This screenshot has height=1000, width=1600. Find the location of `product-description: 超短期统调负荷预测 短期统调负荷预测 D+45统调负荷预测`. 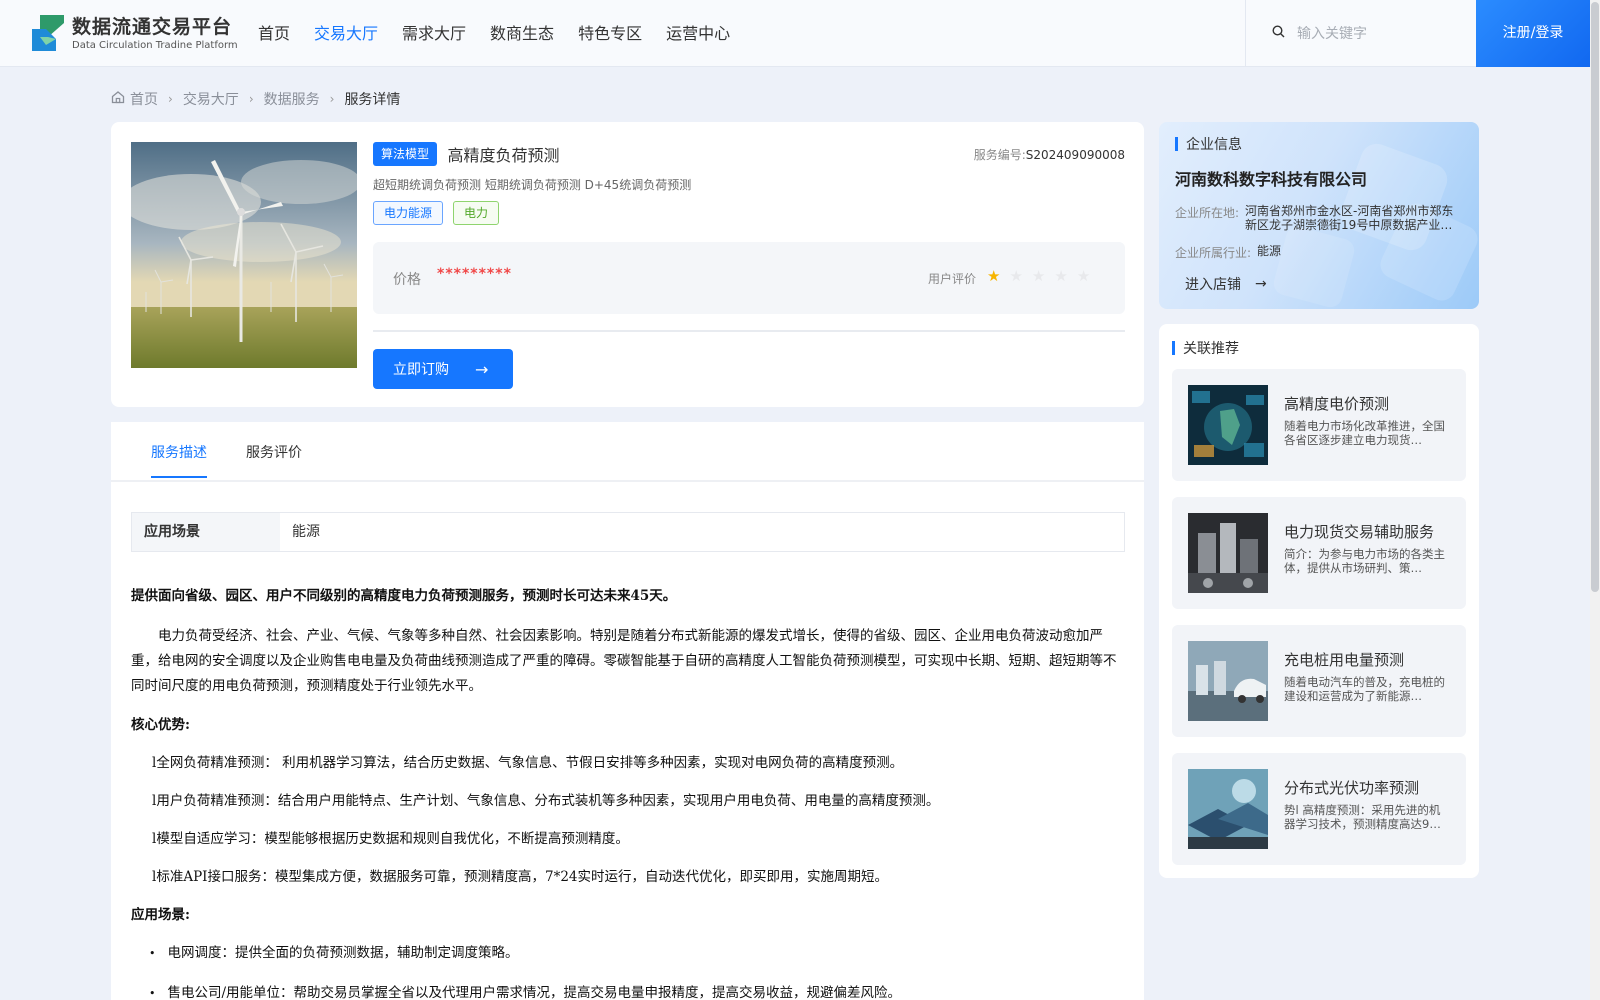

product-description: 超短期统调负荷预测 短期统调负荷预测 D+45统调负荷预测 is located at coordinates (532, 185).